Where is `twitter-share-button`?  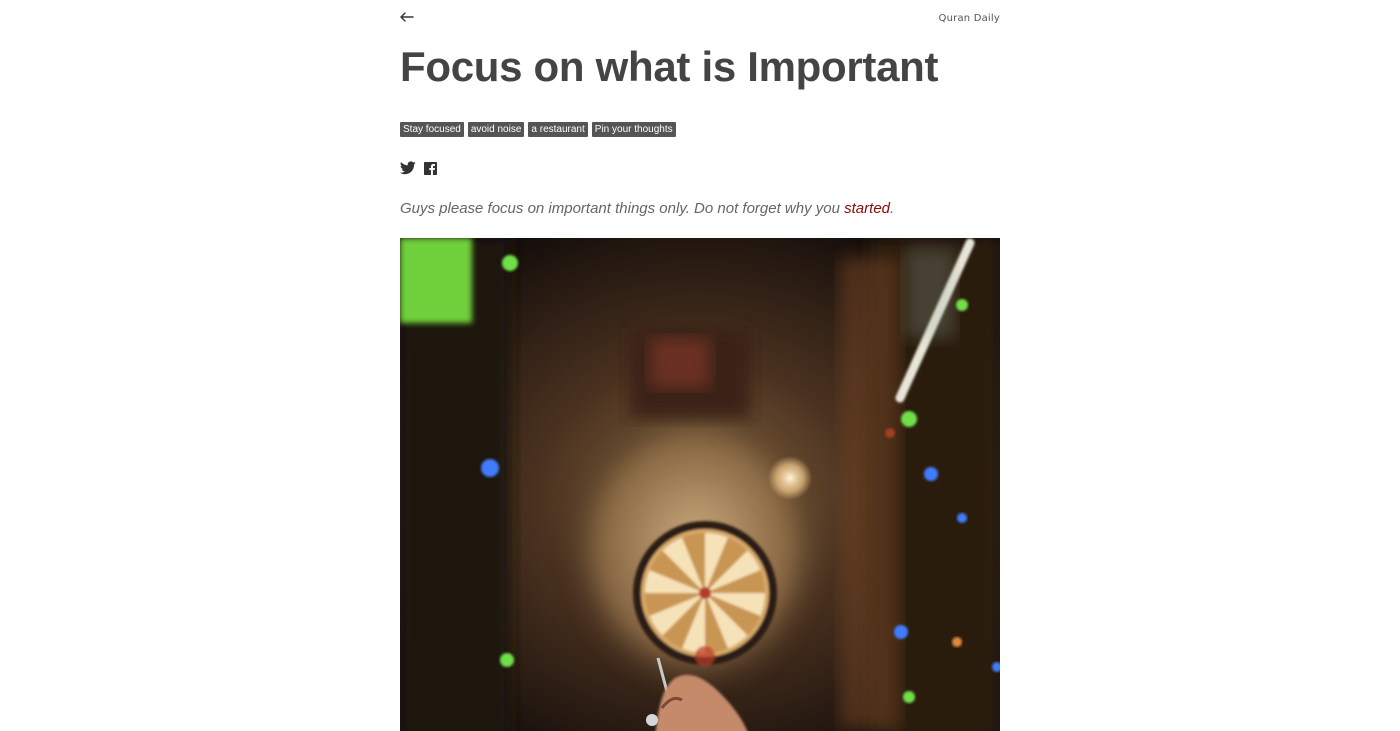
twitter-share-button is located at coordinates (408, 168).